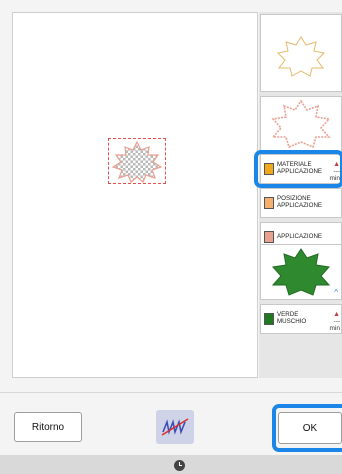 The height and width of the screenshot is (474, 342). I want to click on color-row-materiale: MATERIALE APPLICAZIONE ▲ --- min, so click(301, 169).